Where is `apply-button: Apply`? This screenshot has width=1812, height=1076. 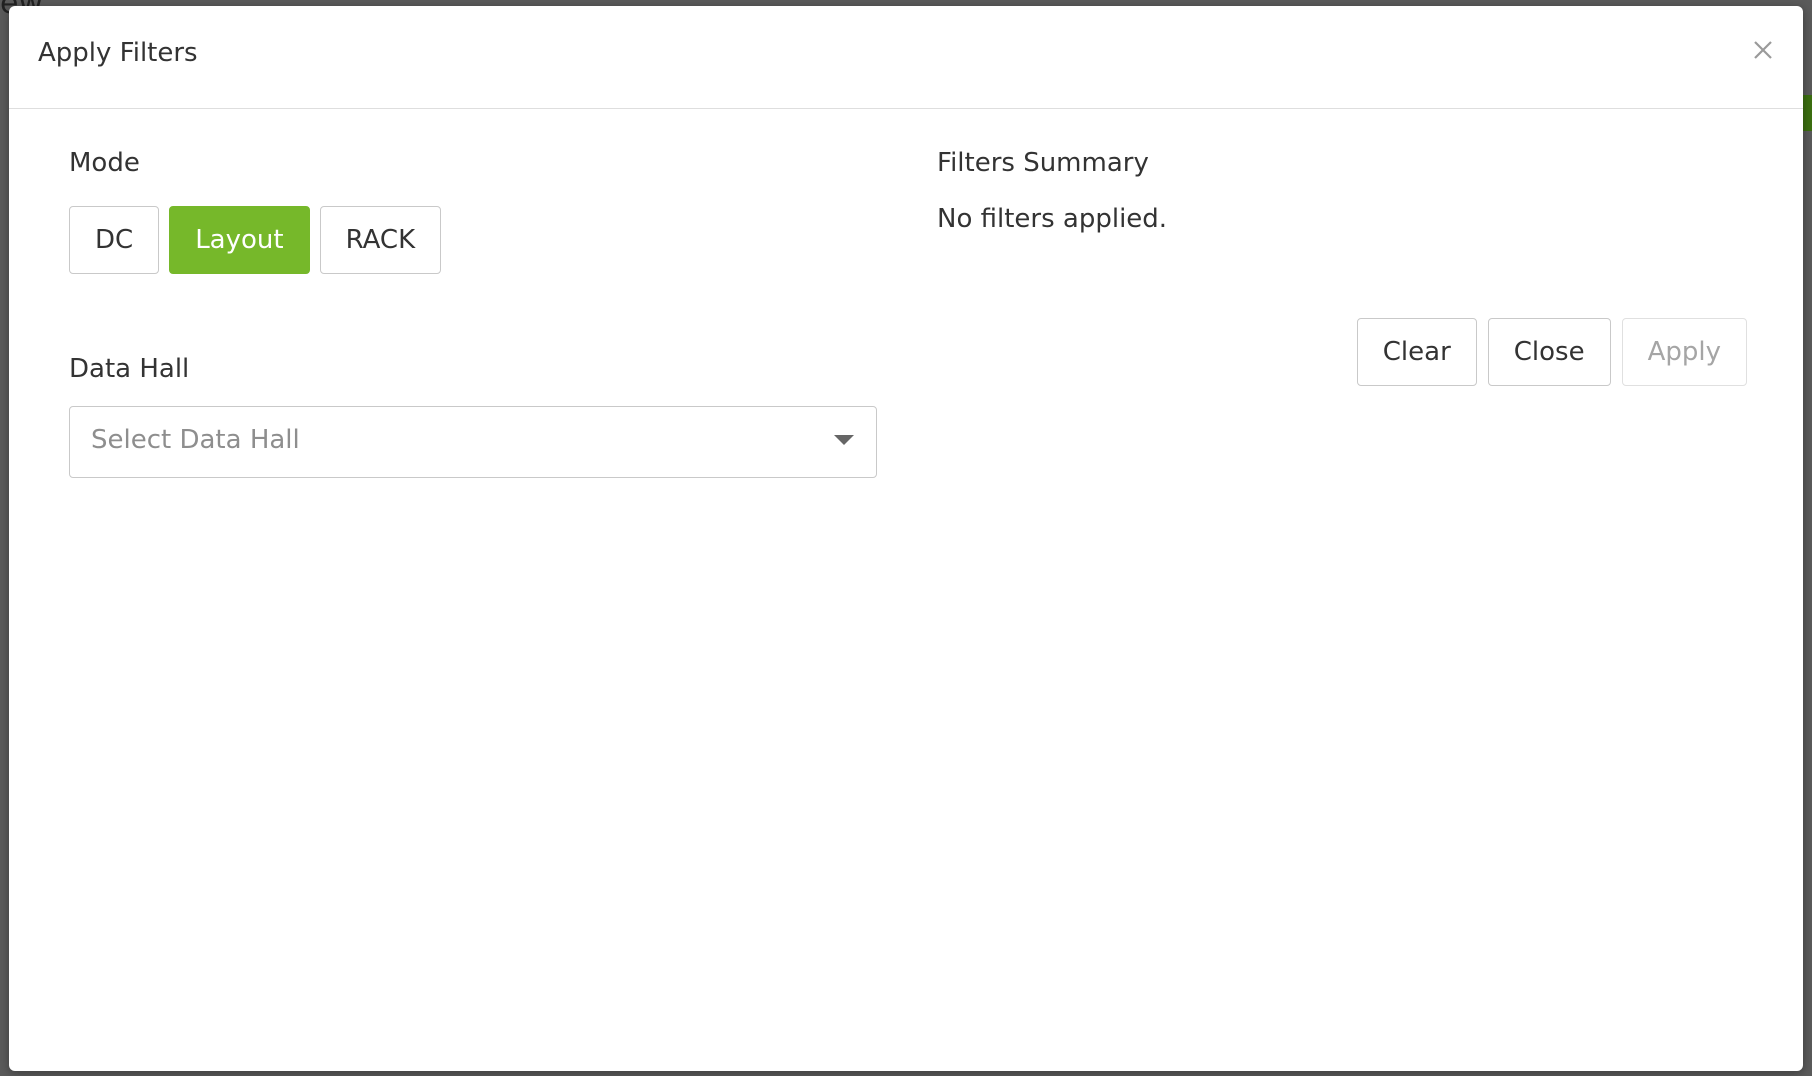 apply-button: Apply is located at coordinates (1684, 352).